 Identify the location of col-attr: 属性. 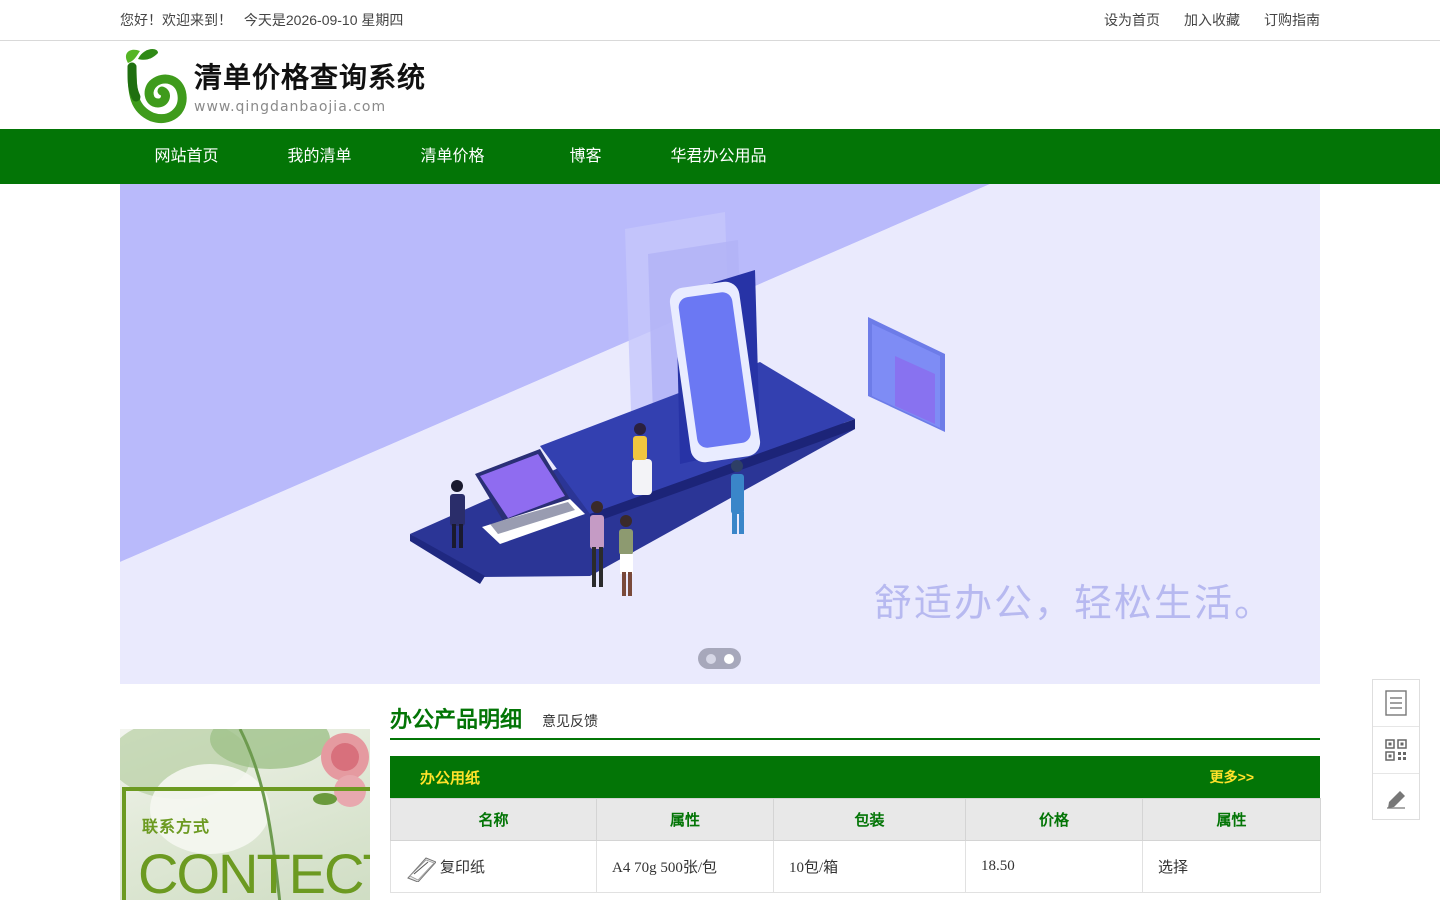
(685, 819).